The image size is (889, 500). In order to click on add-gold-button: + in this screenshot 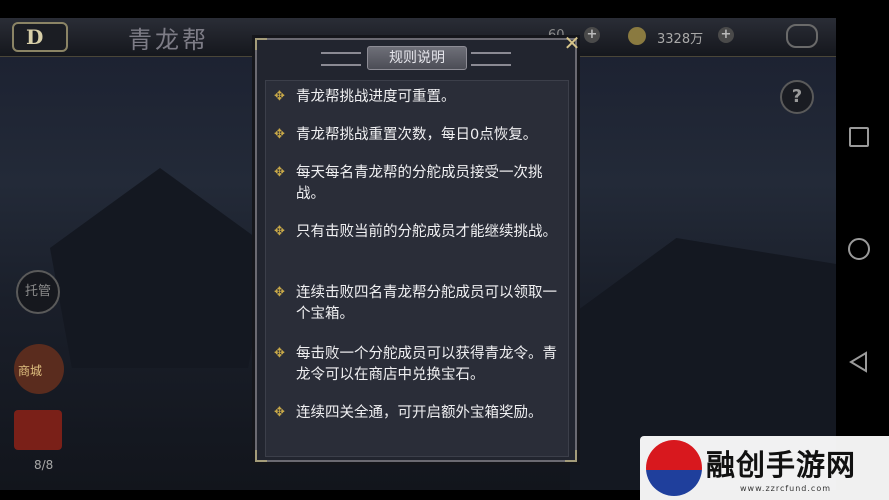, I will do `click(726, 35)`.